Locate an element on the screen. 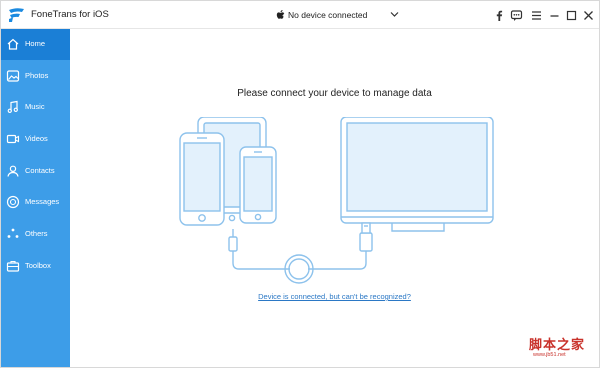 The height and width of the screenshot is (368, 600). home-icon is located at coordinates (13, 44).